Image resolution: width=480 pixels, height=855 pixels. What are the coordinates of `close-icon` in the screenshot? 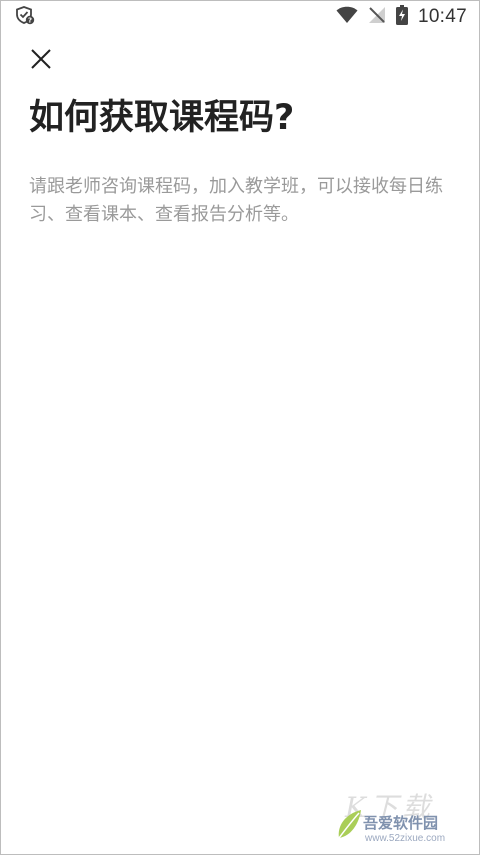 It's located at (41, 61).